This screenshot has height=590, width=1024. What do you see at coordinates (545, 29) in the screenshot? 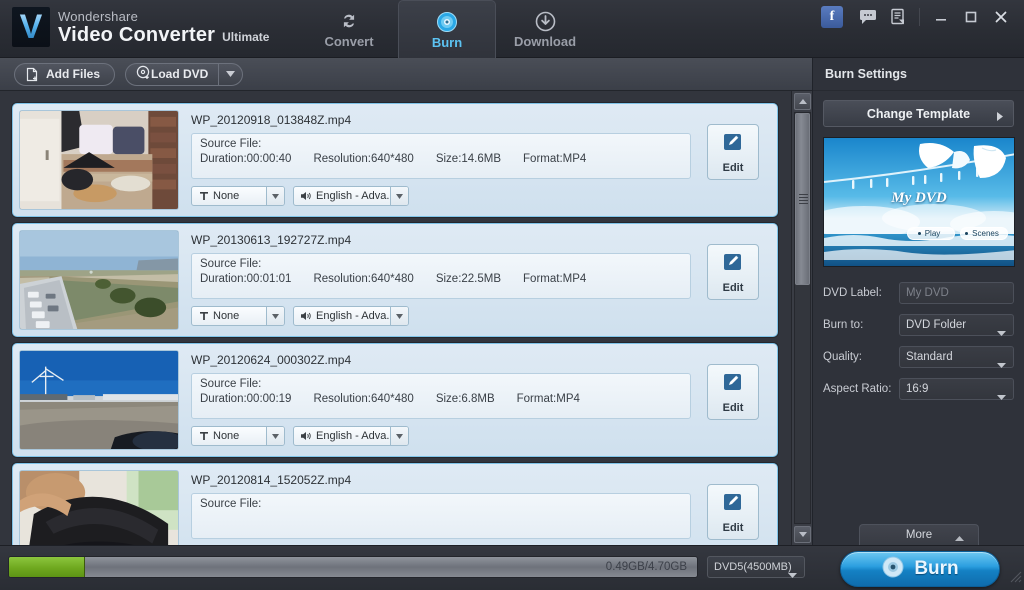
I see `tab-download: Download` at bounding box center [545, 29].